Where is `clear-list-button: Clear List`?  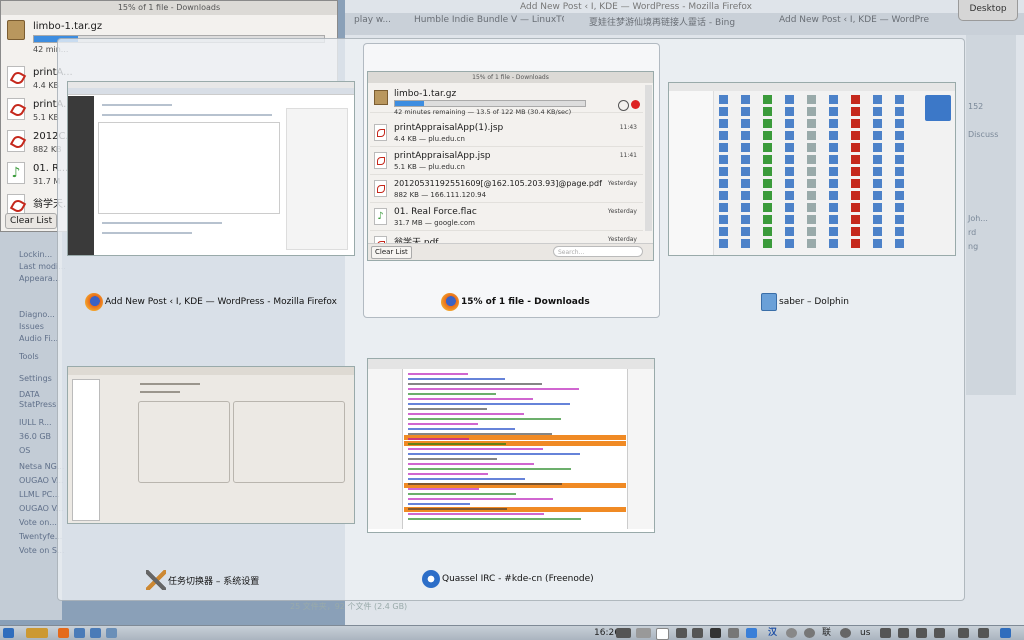 clear-list-button: Clear List is located at coordinates (31, 221).